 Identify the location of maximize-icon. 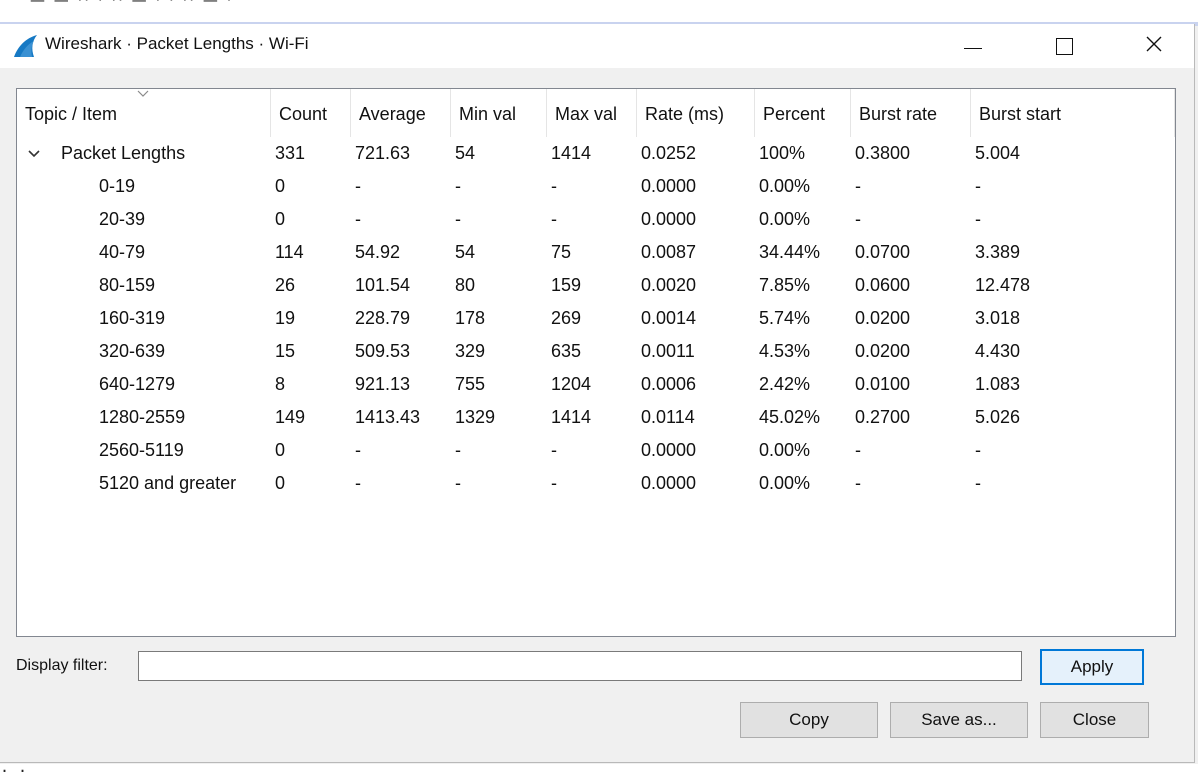
(1064, 46).